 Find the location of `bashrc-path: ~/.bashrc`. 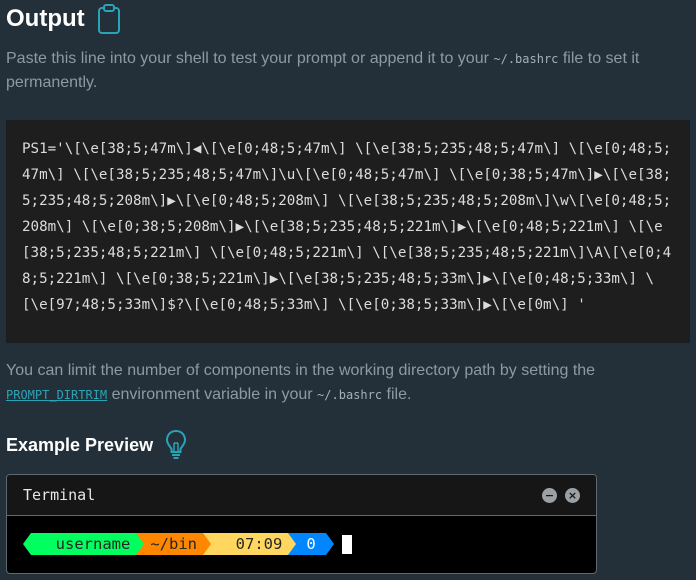

bashrc-path: ~/.bashrc is located at coordinates (526, 59).